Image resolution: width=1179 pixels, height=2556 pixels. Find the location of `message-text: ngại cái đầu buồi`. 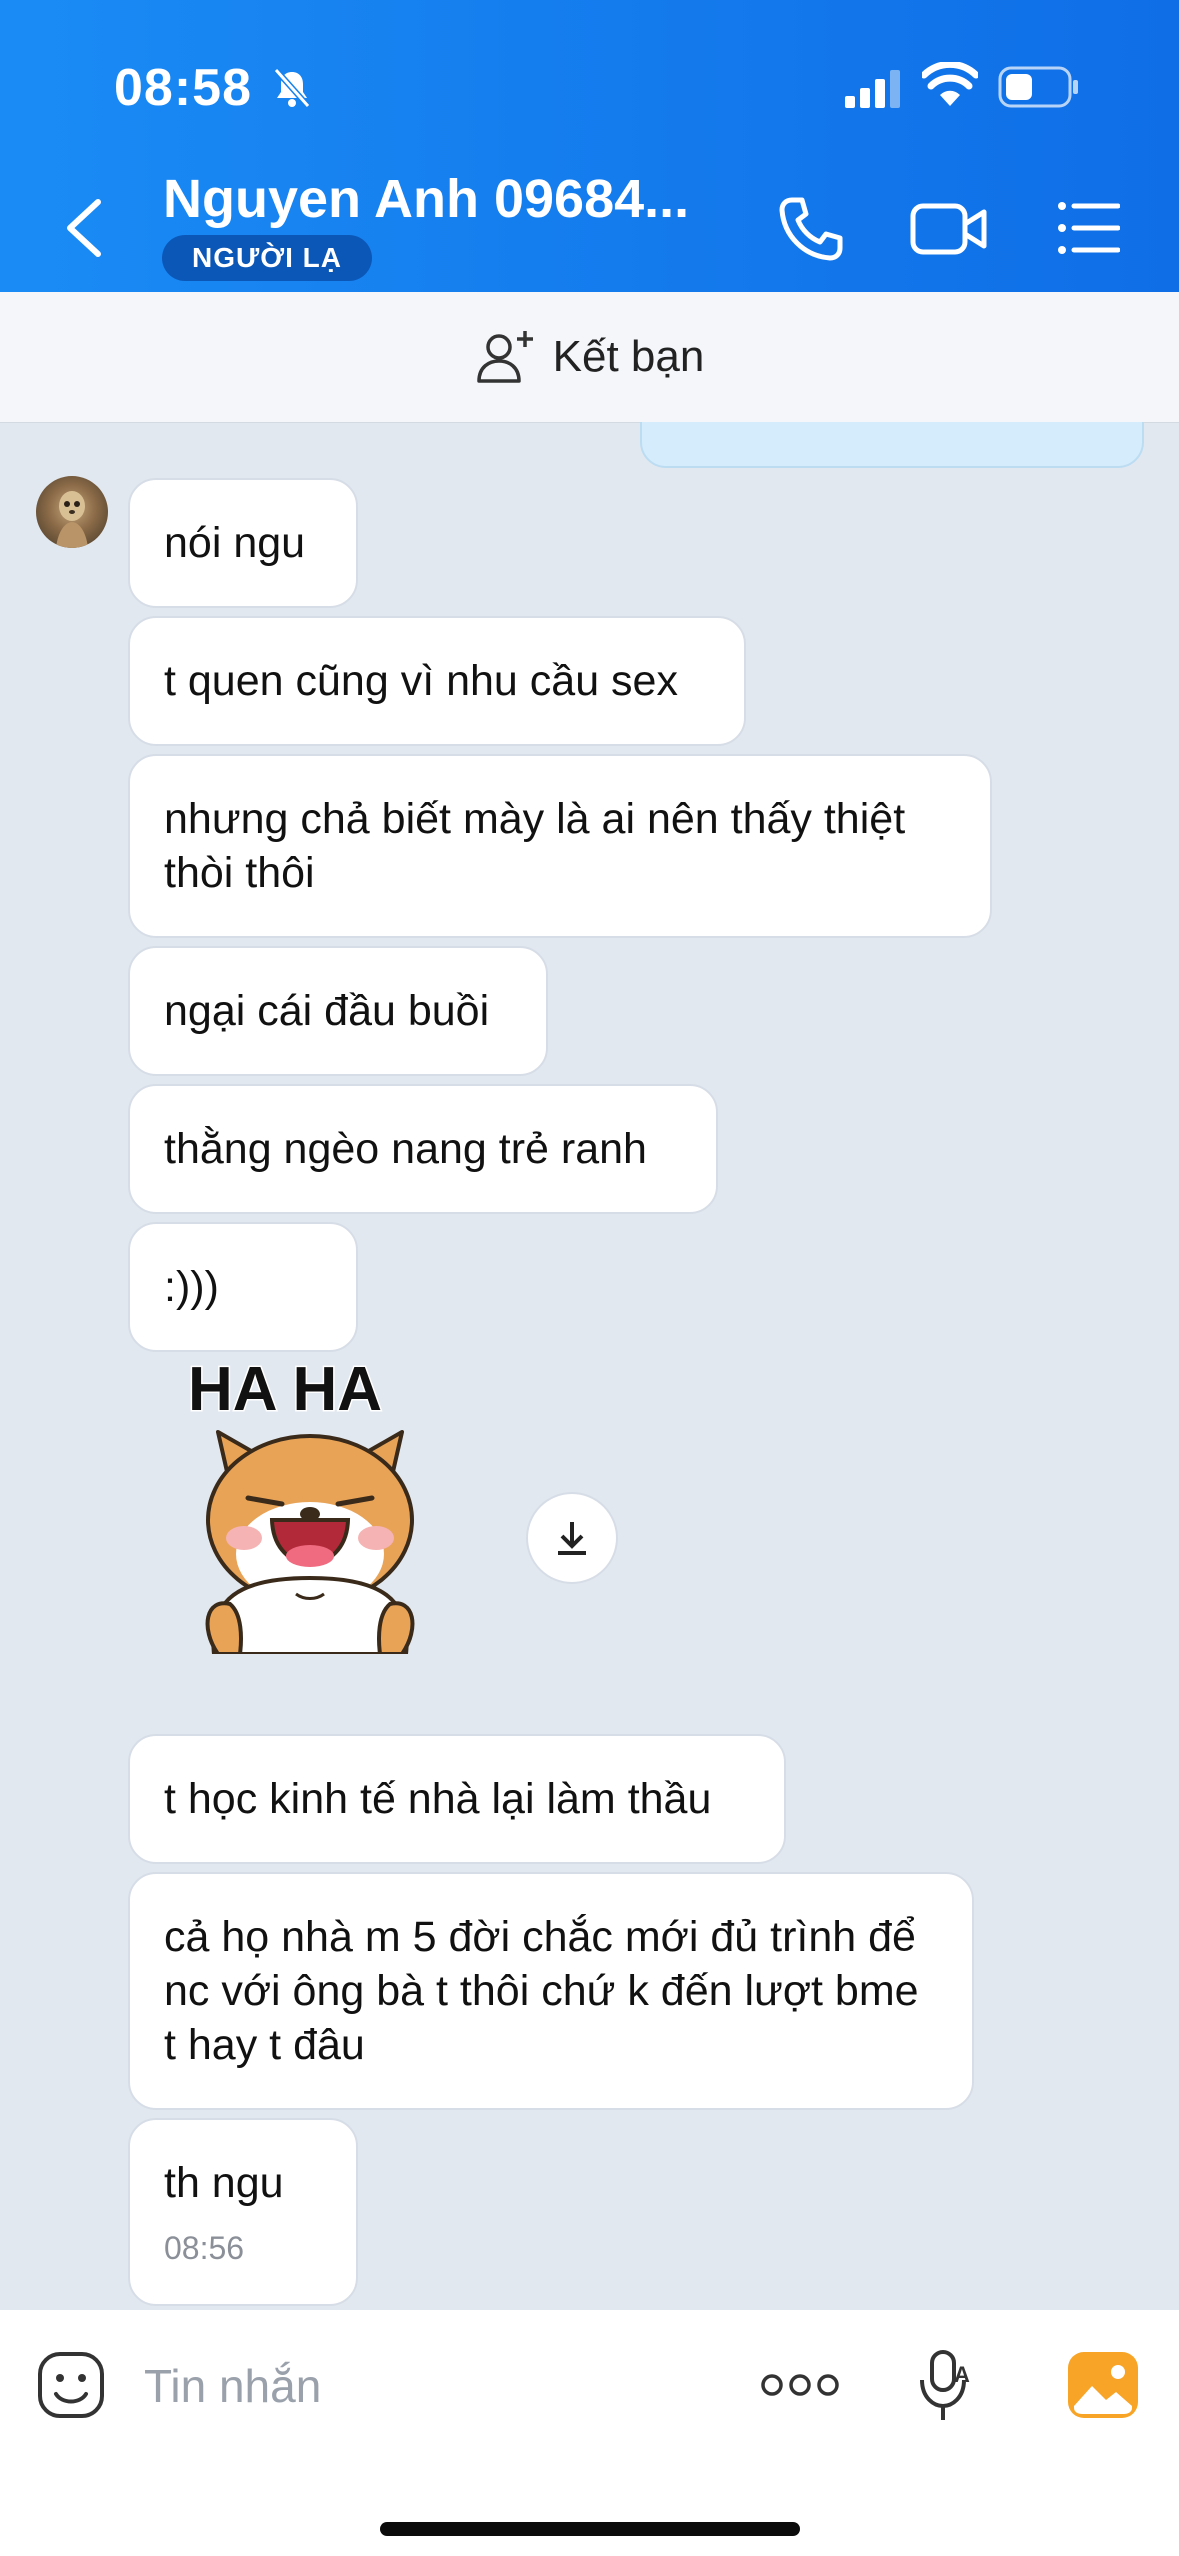

message-text: ngại cái đầu buồi is located at coordinates (327, 1011).